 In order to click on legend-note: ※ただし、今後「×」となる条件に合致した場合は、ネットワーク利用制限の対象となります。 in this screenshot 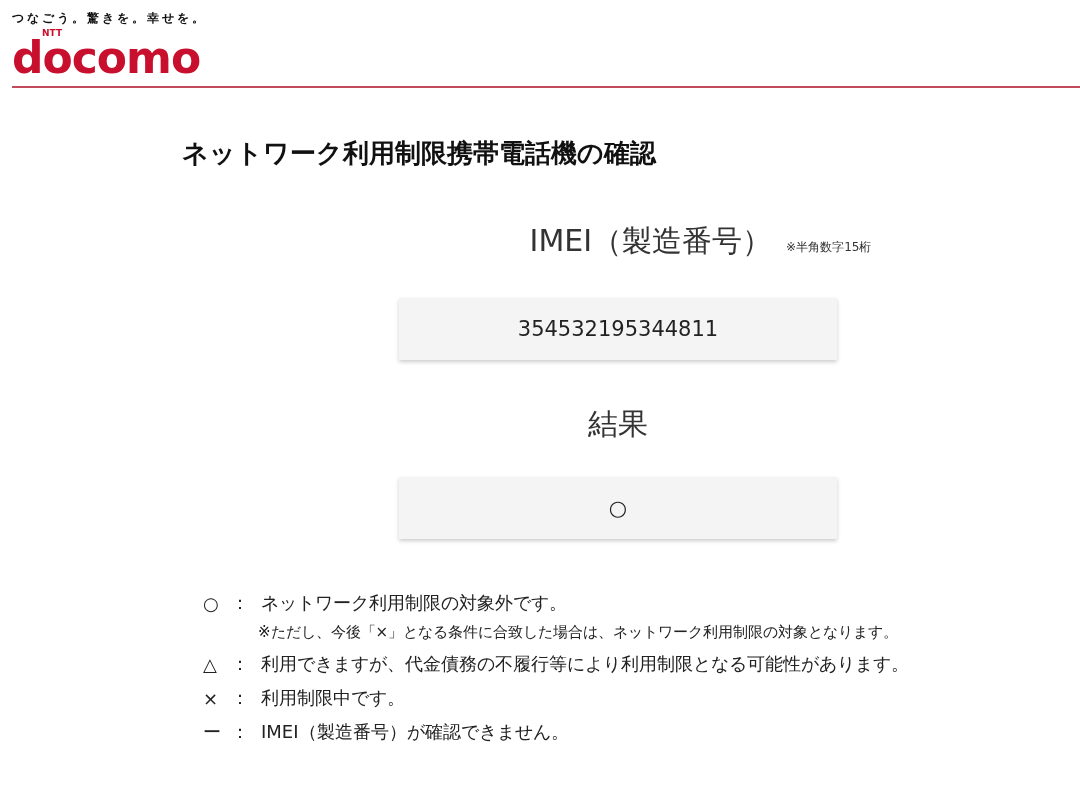, I will do `click(579, 632)`.